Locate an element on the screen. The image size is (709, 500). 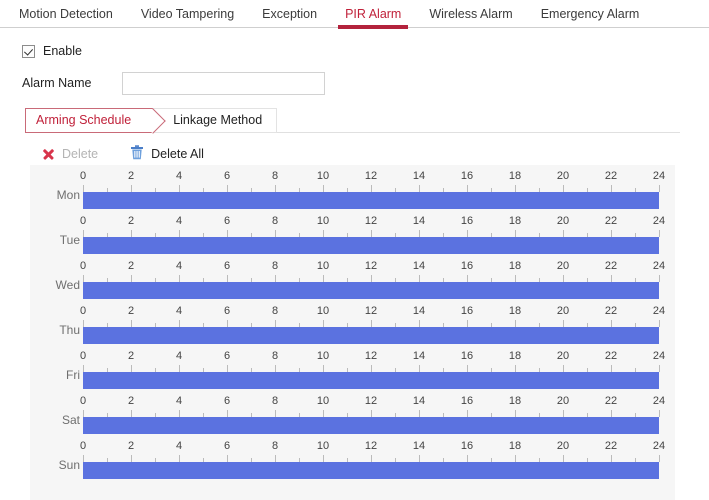
close-icon is located at coordinates (48, 154).